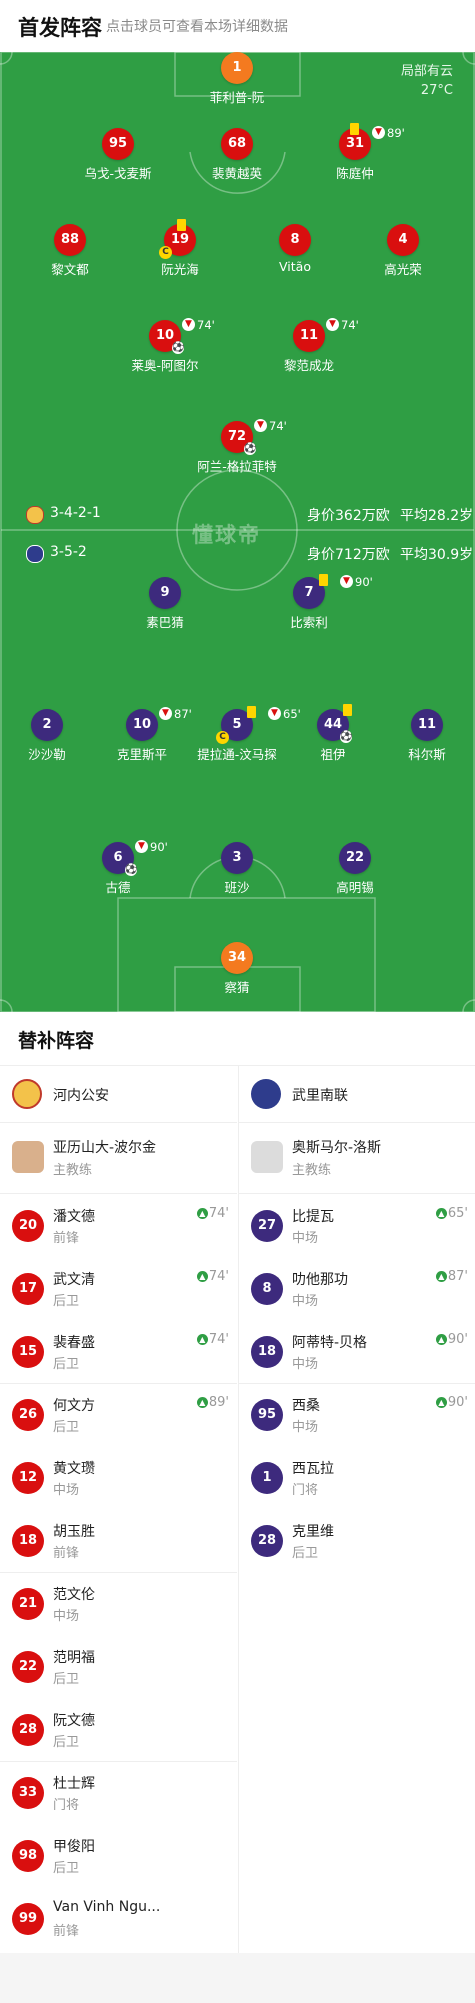 This screenshot has height=2003, width=475. Describe the element at coordinates (118, 1351) in the screenshot. I see `bench-player-row: 15 裴春盛 后卫 ▲ 74'` at that location.